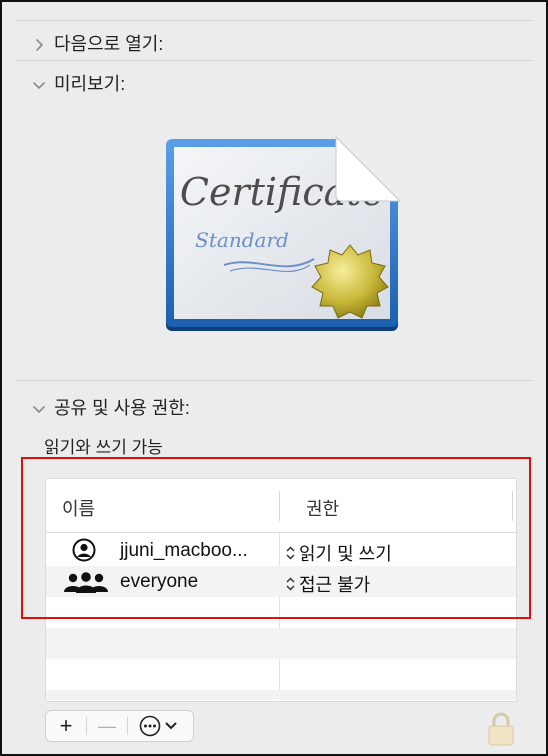 Image resolution: width=548 pixels, height=756 pixels. I want to click on section-sharing-label: 공유 및 사용 권한:, so click(122, 408).